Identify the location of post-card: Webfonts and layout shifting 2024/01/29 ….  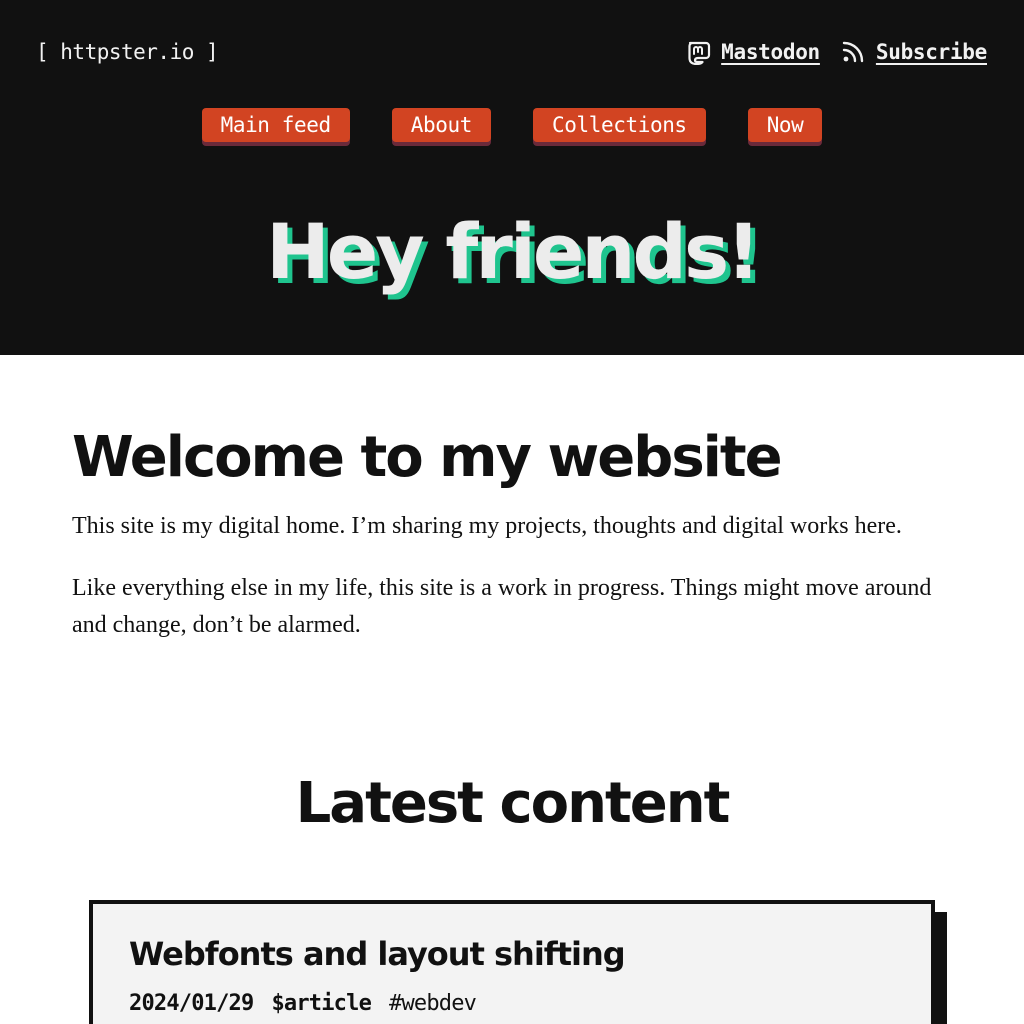
(512, 962).